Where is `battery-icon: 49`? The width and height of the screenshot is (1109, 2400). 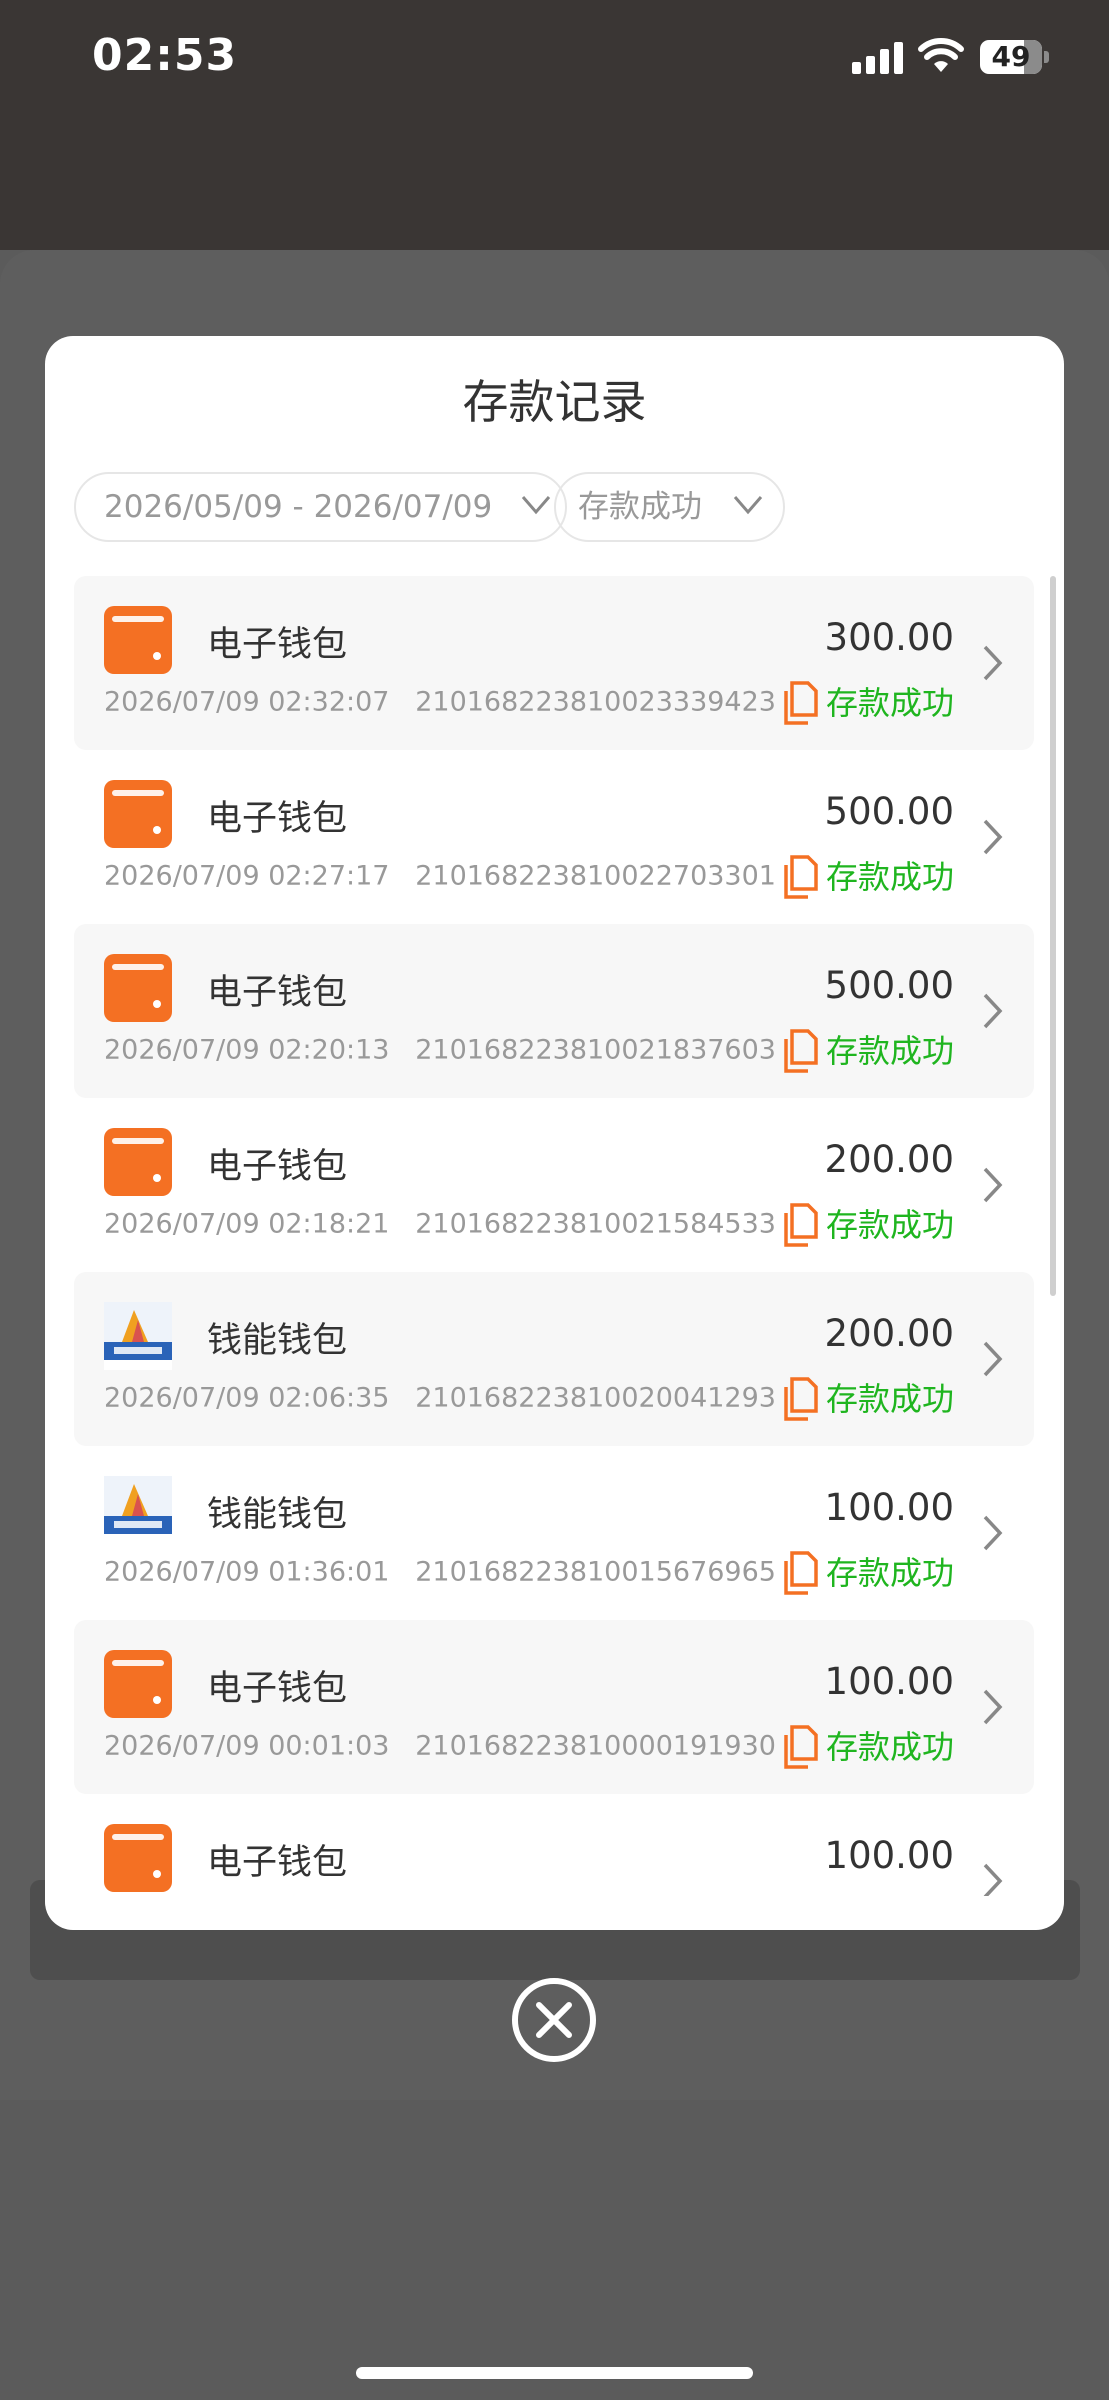 battery-icon: 49 is located at coordinates (1015, 57).